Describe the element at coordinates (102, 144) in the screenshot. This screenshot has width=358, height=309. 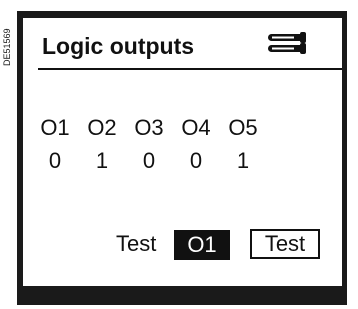
I see `output-o2: O2 1` at that location.